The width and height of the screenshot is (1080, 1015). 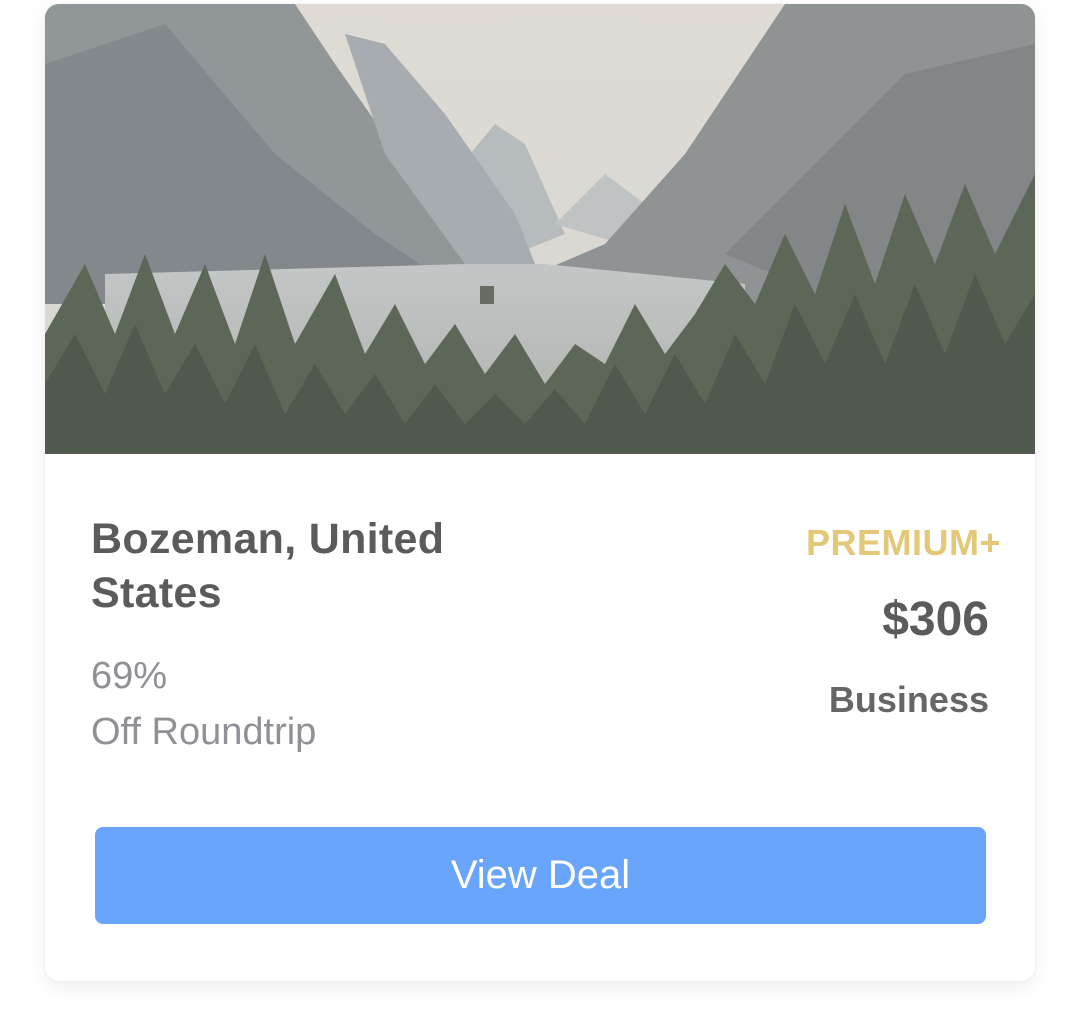 What do you see at coordinates (204, 732) in the screenshot?
I see `discount-label: Off Roundtrip` at bounding box center [204, 732].